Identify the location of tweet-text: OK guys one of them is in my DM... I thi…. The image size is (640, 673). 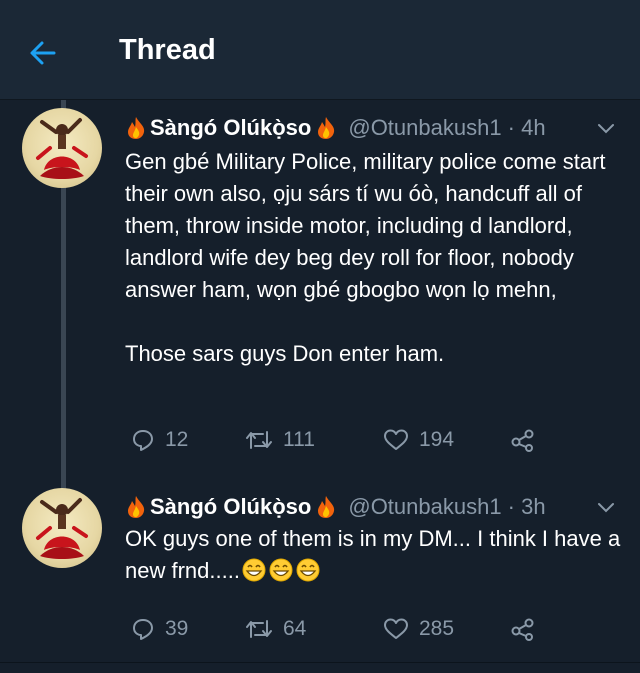
(376, 554).